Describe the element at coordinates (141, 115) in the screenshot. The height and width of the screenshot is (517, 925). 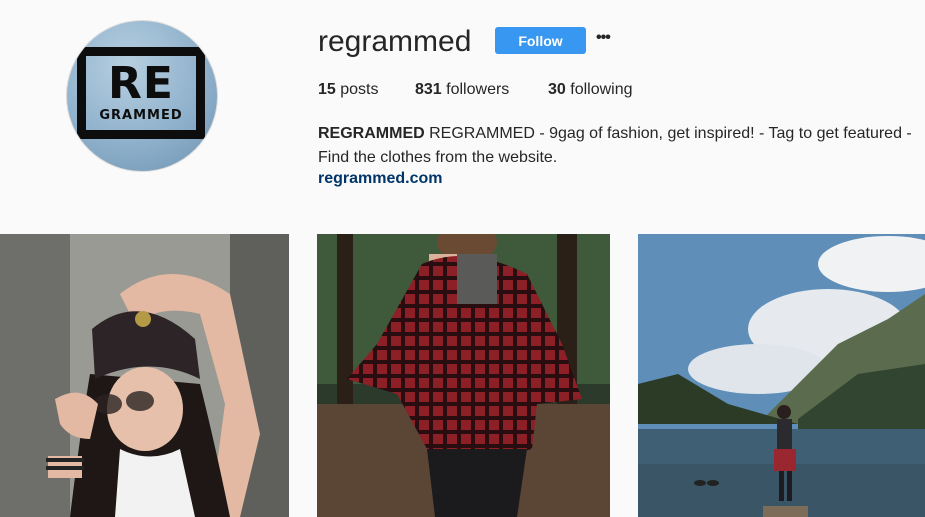
I see `logo-text-grammed: GRAMMED` at that location.